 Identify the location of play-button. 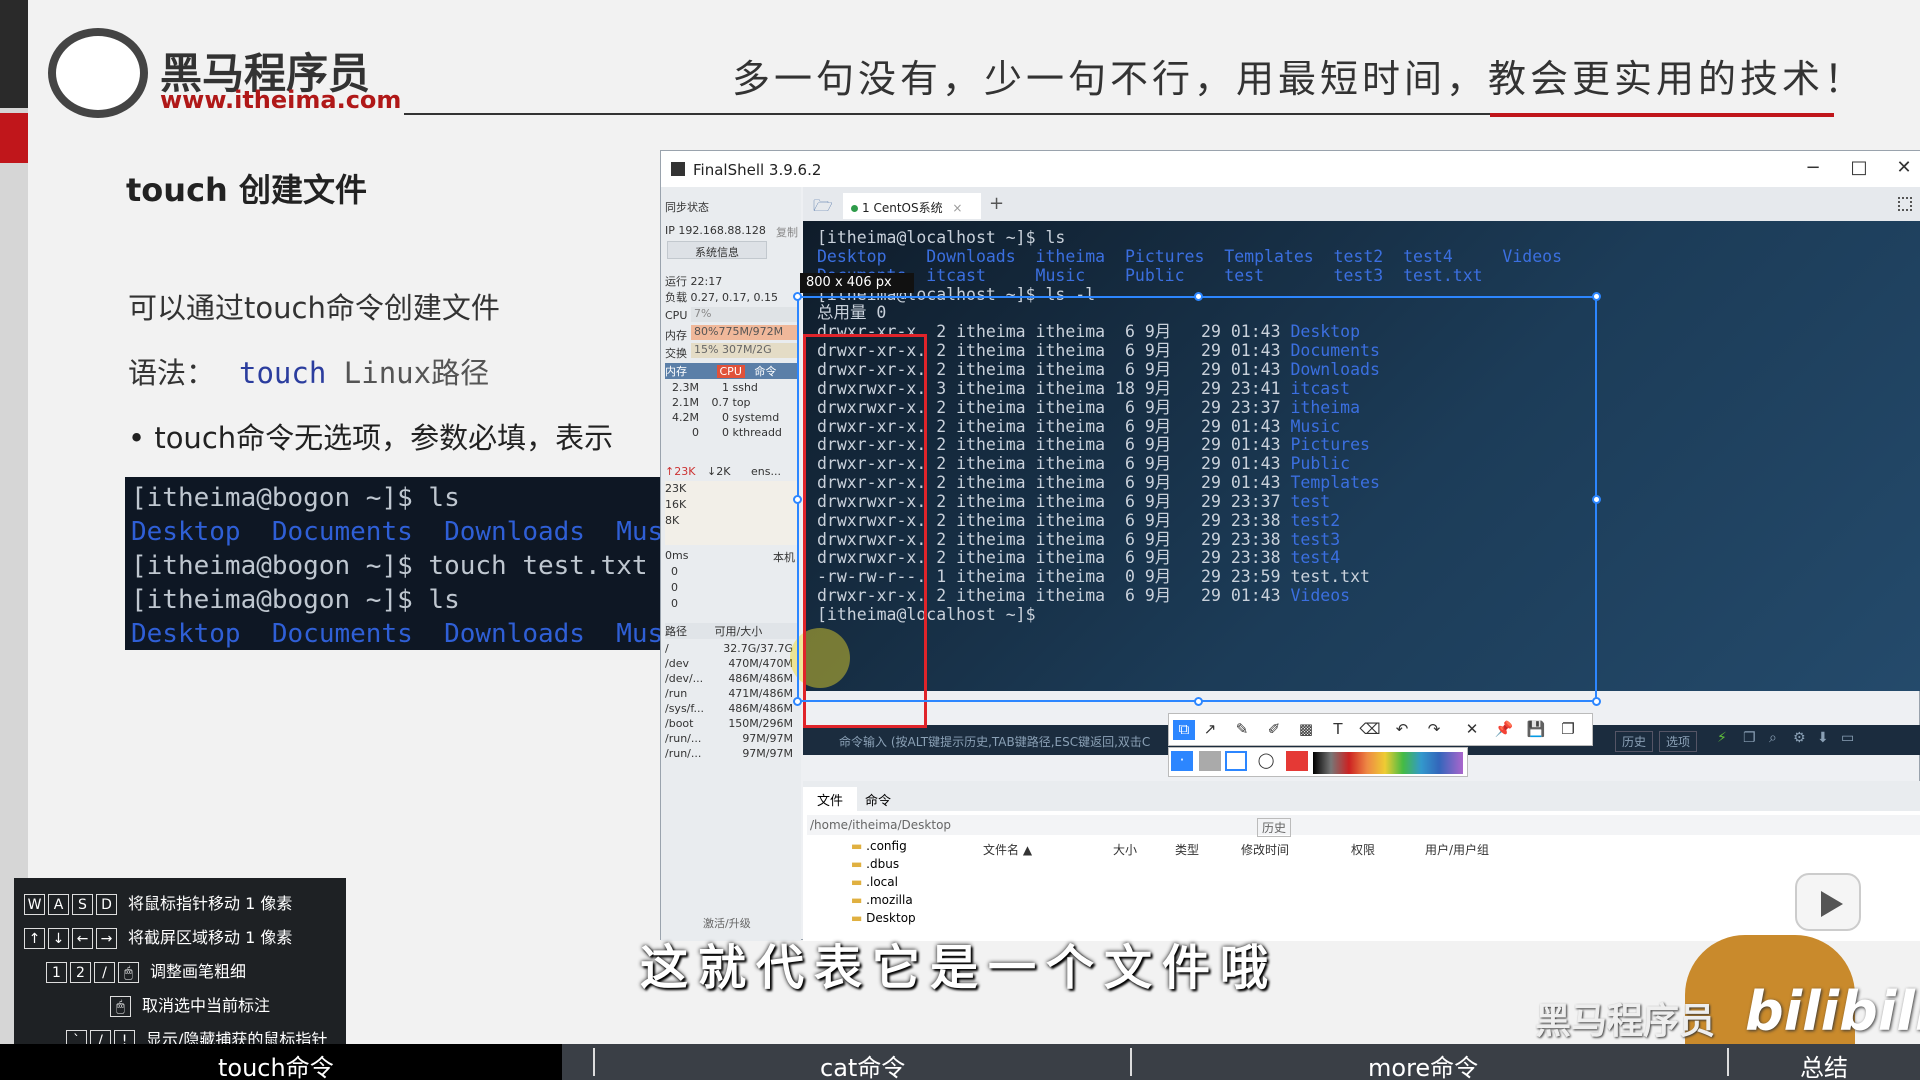
(1828, 902).